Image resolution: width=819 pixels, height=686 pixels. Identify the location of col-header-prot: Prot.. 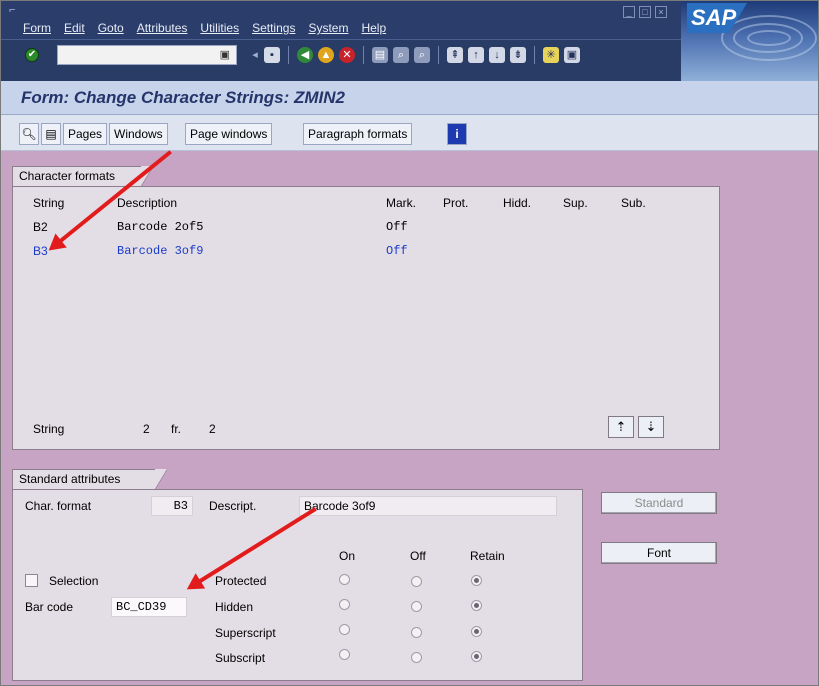
(456, 203).